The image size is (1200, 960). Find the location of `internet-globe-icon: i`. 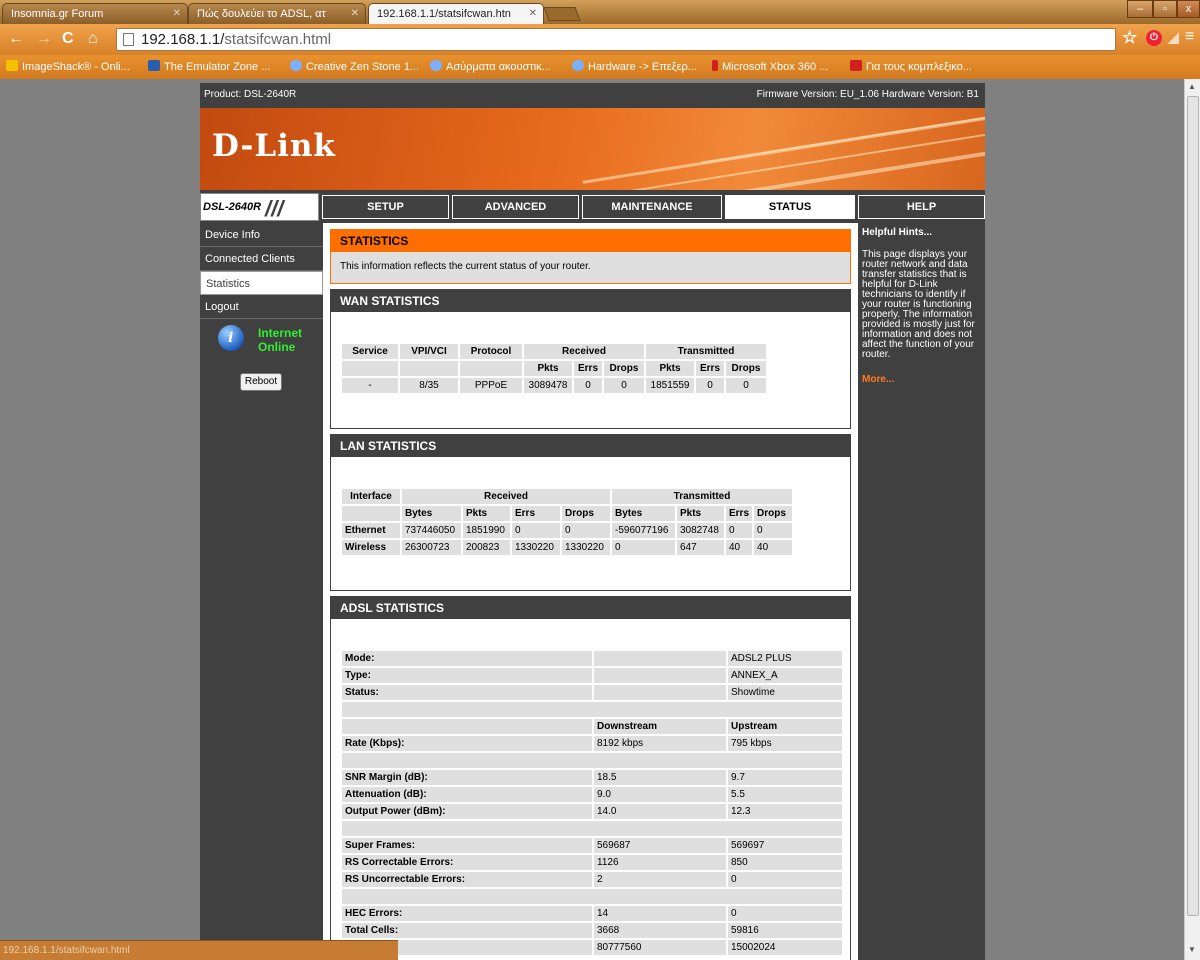

internet-globe-icon: i is located at coordinates (231, 338).